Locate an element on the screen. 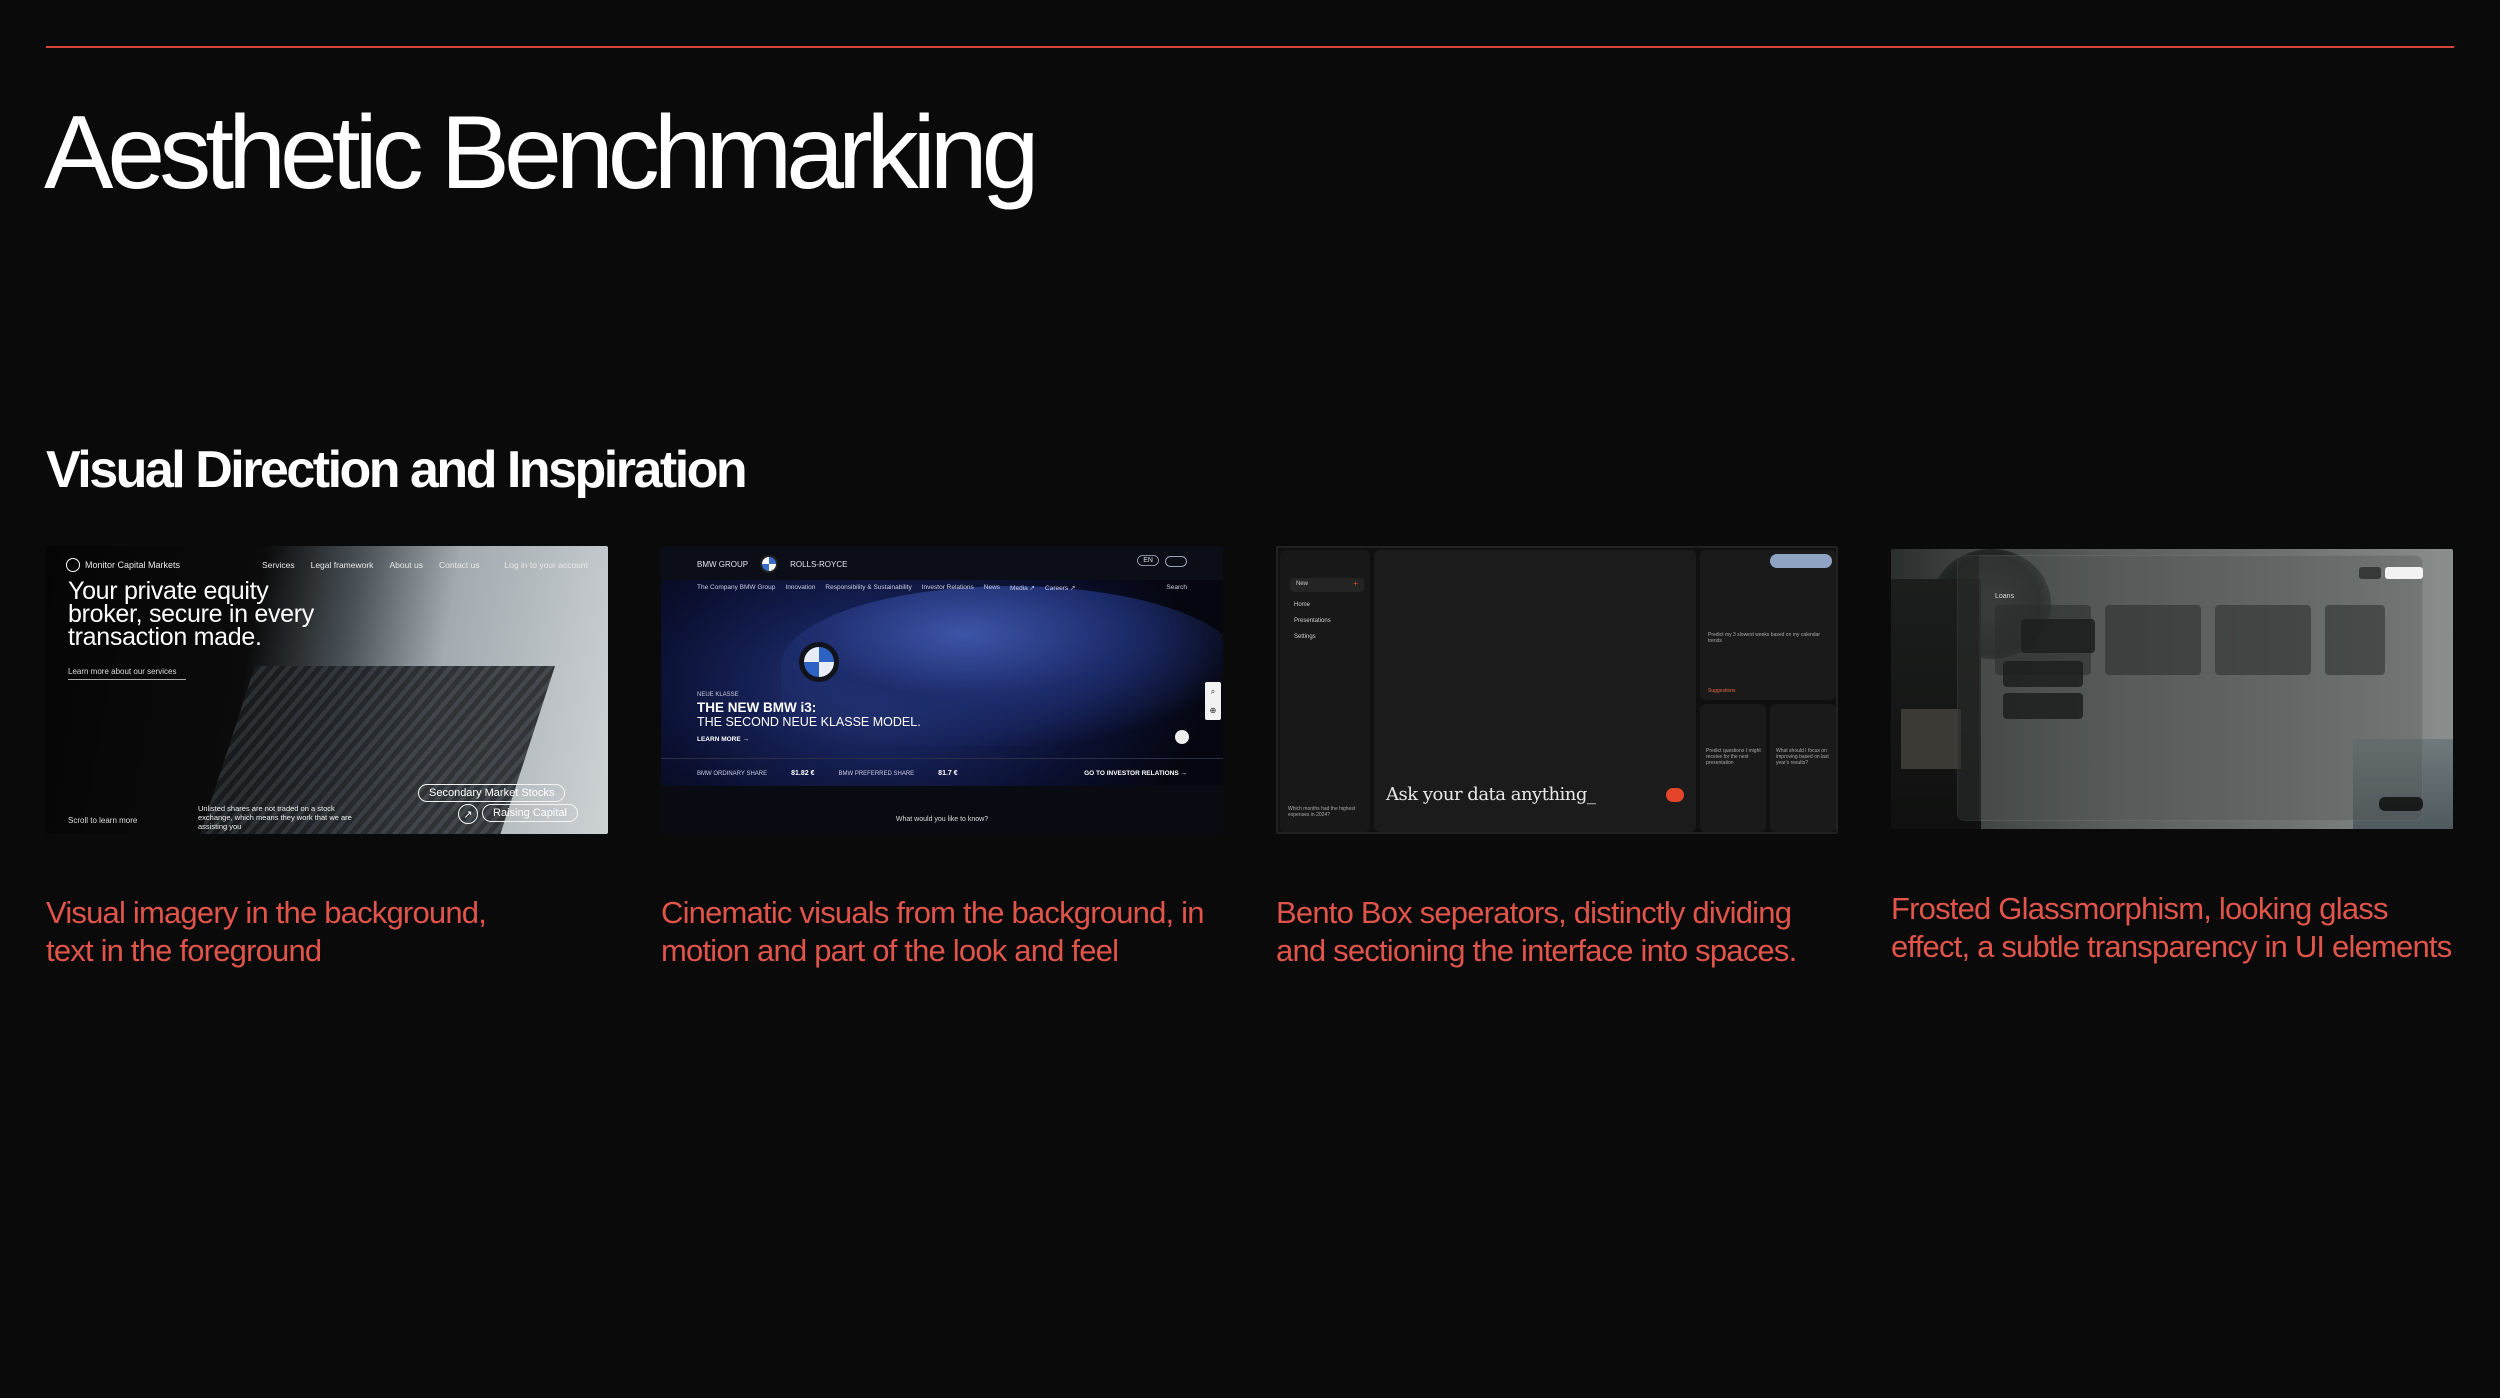 The width and height of the screenshot is (2500, 1398). mock-nav-item: Presentations is located at coordinates (1312, 621).